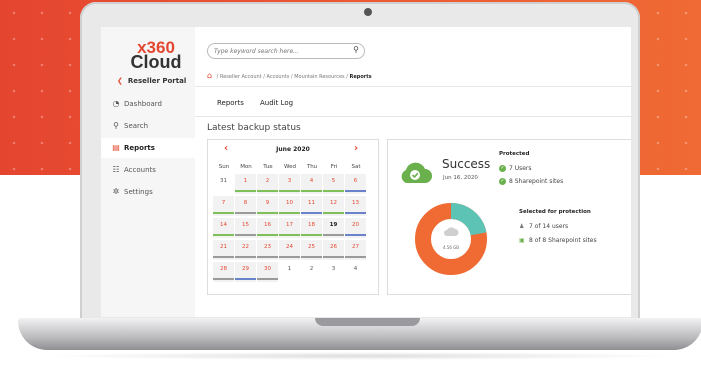  Describe the element at coordinates (514, 154) in the screenshot. I see `protected-label: Protected` at that location.